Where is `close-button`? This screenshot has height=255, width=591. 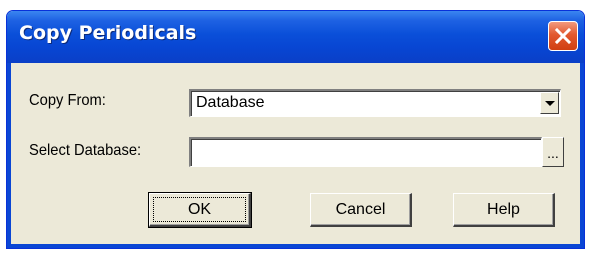 close-button is located at coordinates (563, 36).